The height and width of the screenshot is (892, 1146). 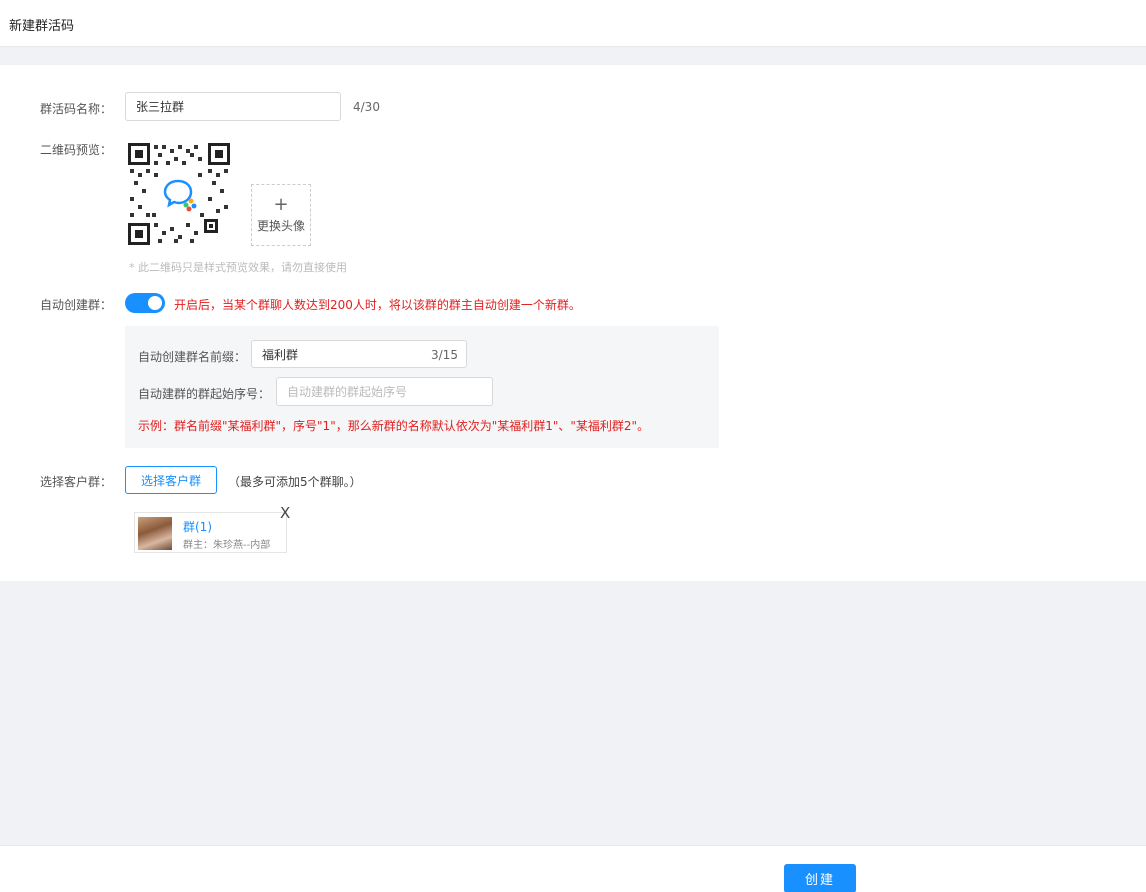 What do you see at coordinates (76, 482) in the screenshot?
I see `select-groups-label: 选择客户群：` at bounding box center [76, 482].